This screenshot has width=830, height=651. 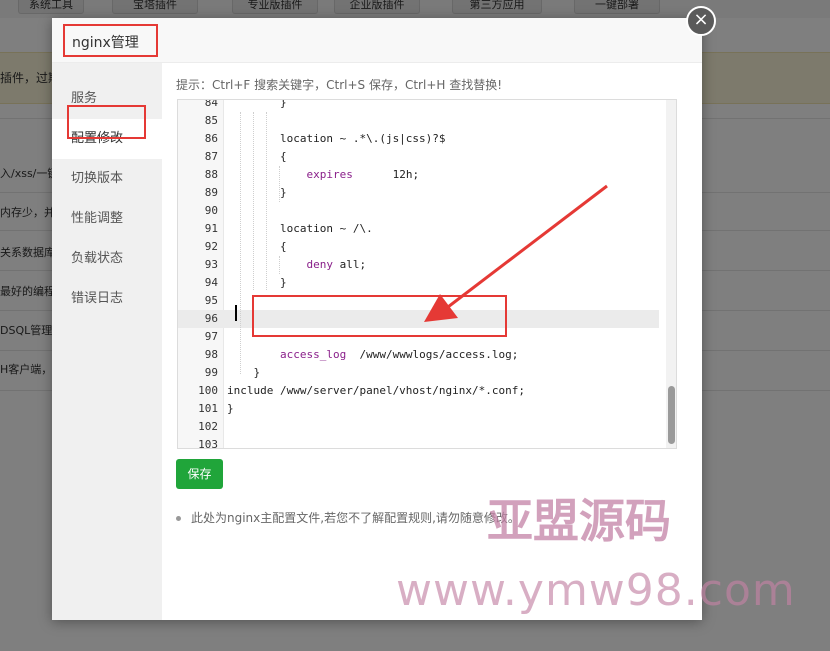 What do you see at coordinates (418, 157) in the screenshot?
I see `code-line: 87 {` at bounding box center [418, 157].